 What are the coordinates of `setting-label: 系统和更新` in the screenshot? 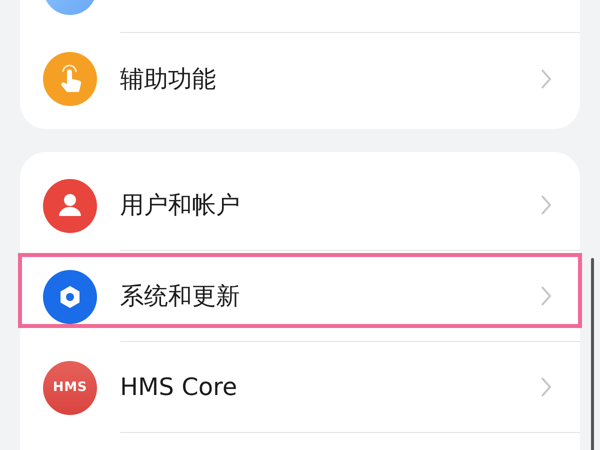 It's located at (330, 296).